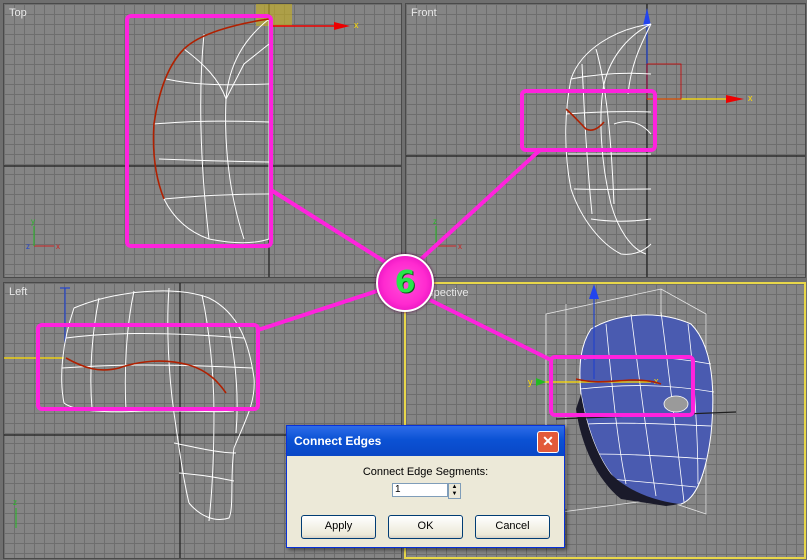 The image size is (807, 560). What do you see at coordinates (646, 409) in the screenshot?
I see `perspective-mesh` at bounding box center [646, 409].